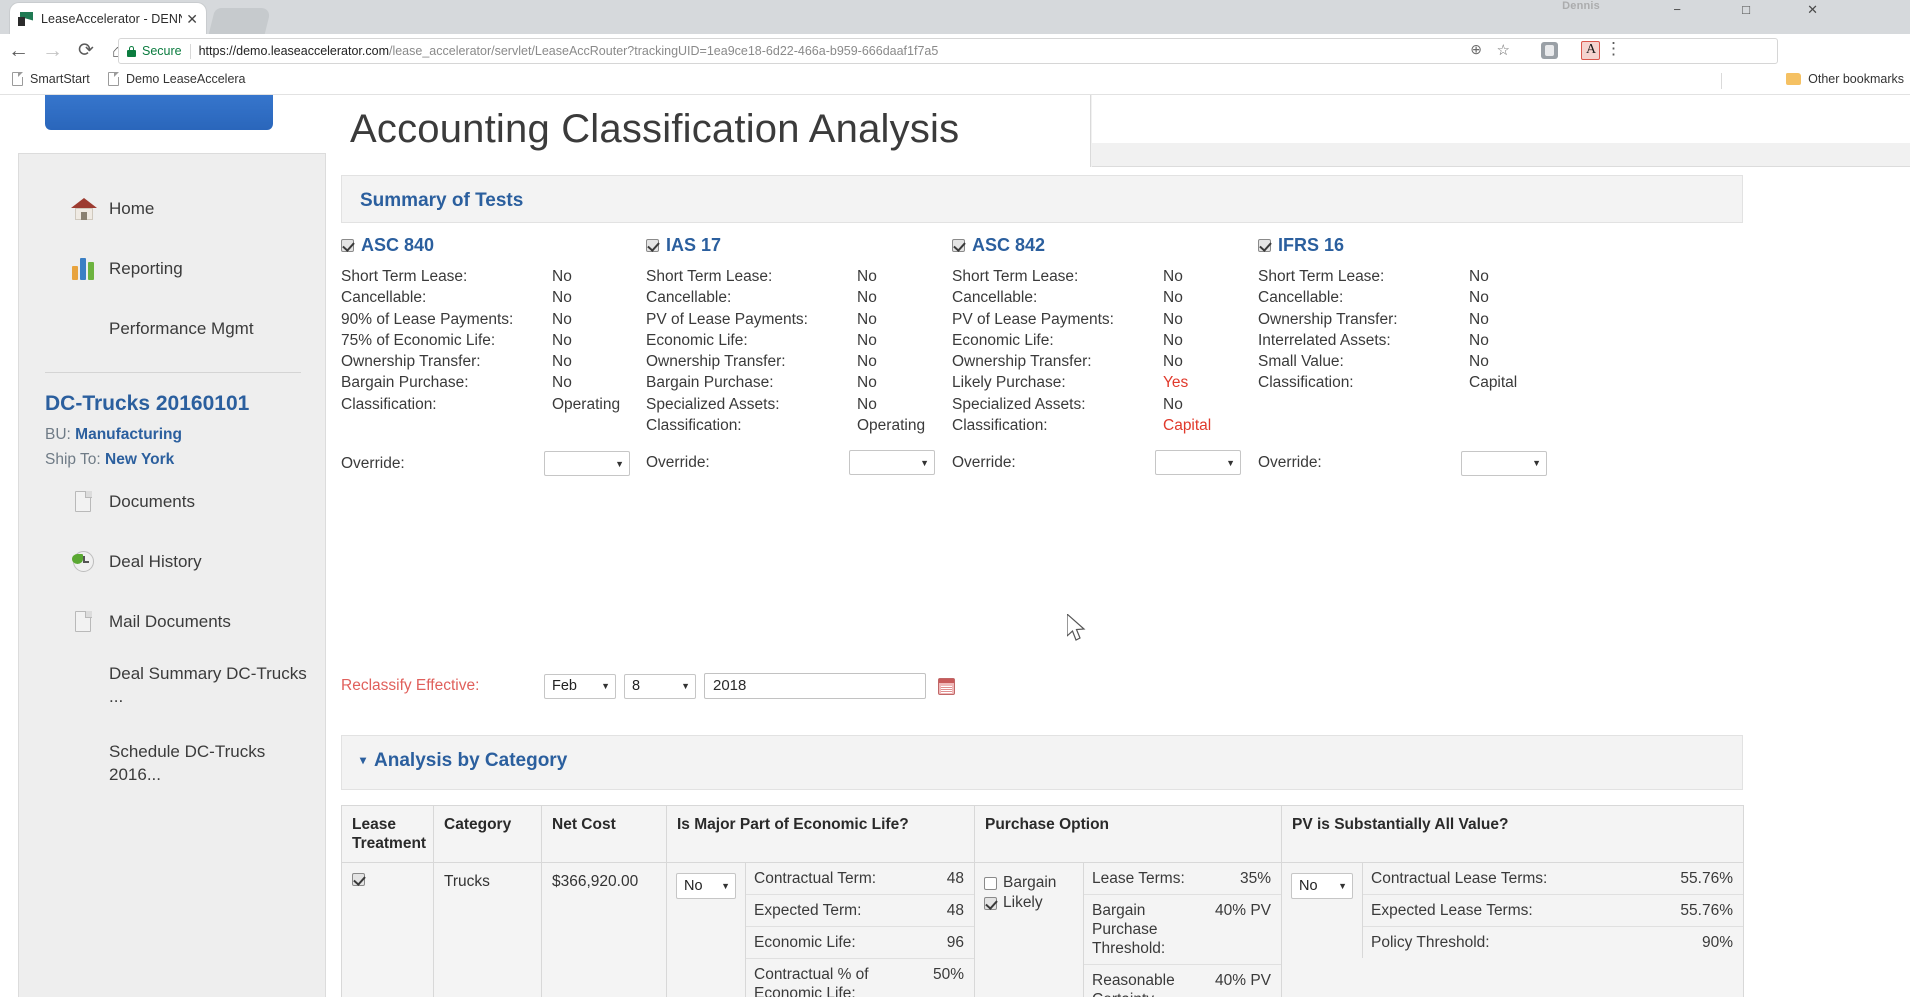 Image resolution: width=1910 pixels, height=997 pixels. What do you see at coordinates (52, 51) in the screenshot?
I see `forward-icon: →` at bounding box center [52, 51].